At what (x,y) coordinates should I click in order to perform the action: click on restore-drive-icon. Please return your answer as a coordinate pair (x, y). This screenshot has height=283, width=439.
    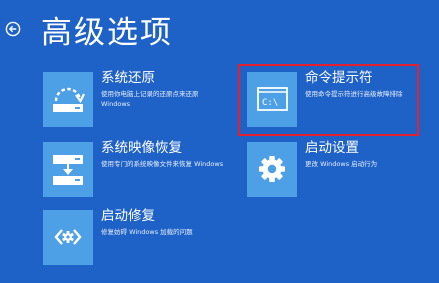
    Looking at the image, I should click on (69, 99).